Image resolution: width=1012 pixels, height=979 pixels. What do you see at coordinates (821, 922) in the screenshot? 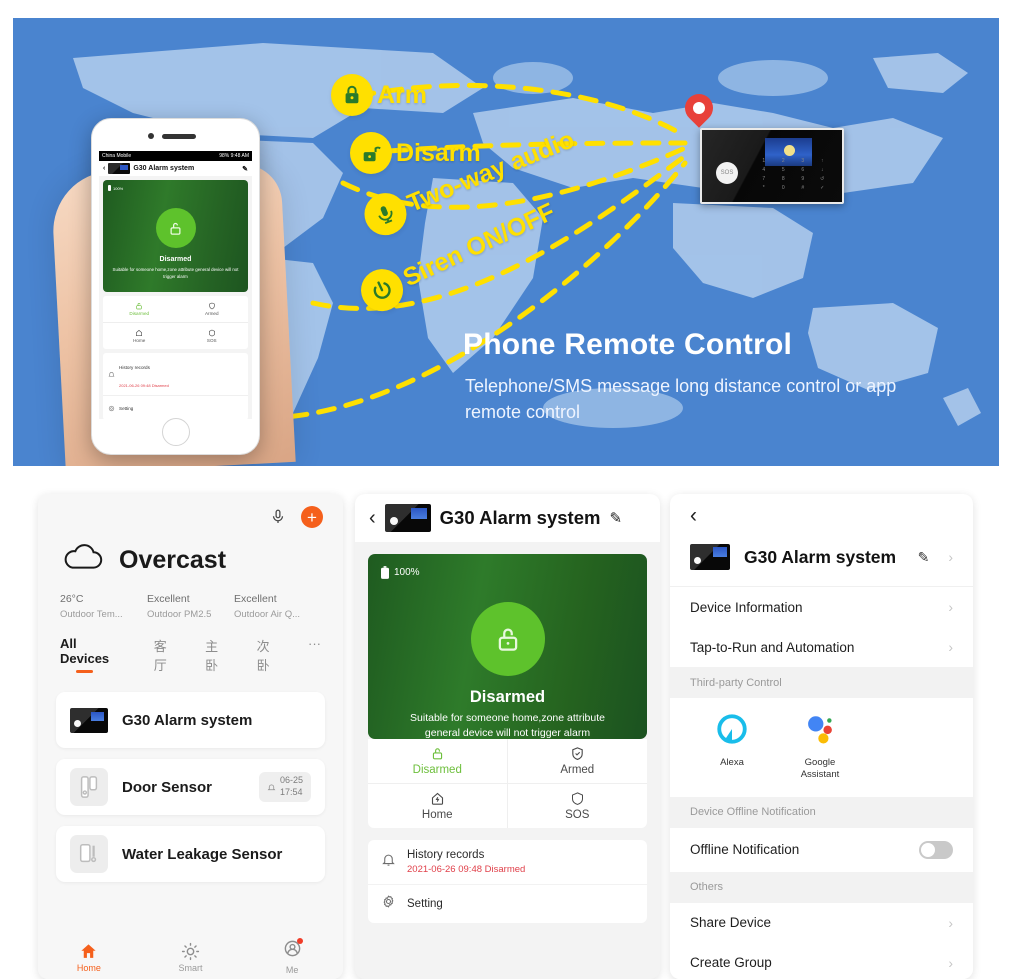
I see `row-share-device: Share Device ›` at bounding box center [821, 922].